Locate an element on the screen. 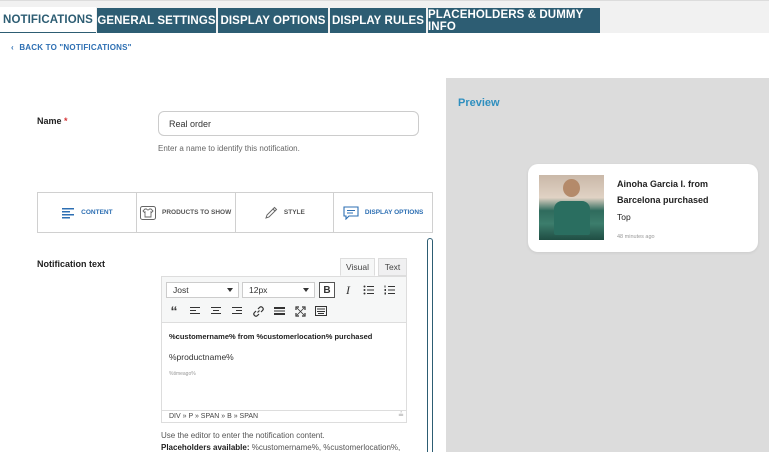 This screenshot has height=452, width=769. section-tab-products: PRODUCTS TO SHOW is located at coordinates (186, 212).